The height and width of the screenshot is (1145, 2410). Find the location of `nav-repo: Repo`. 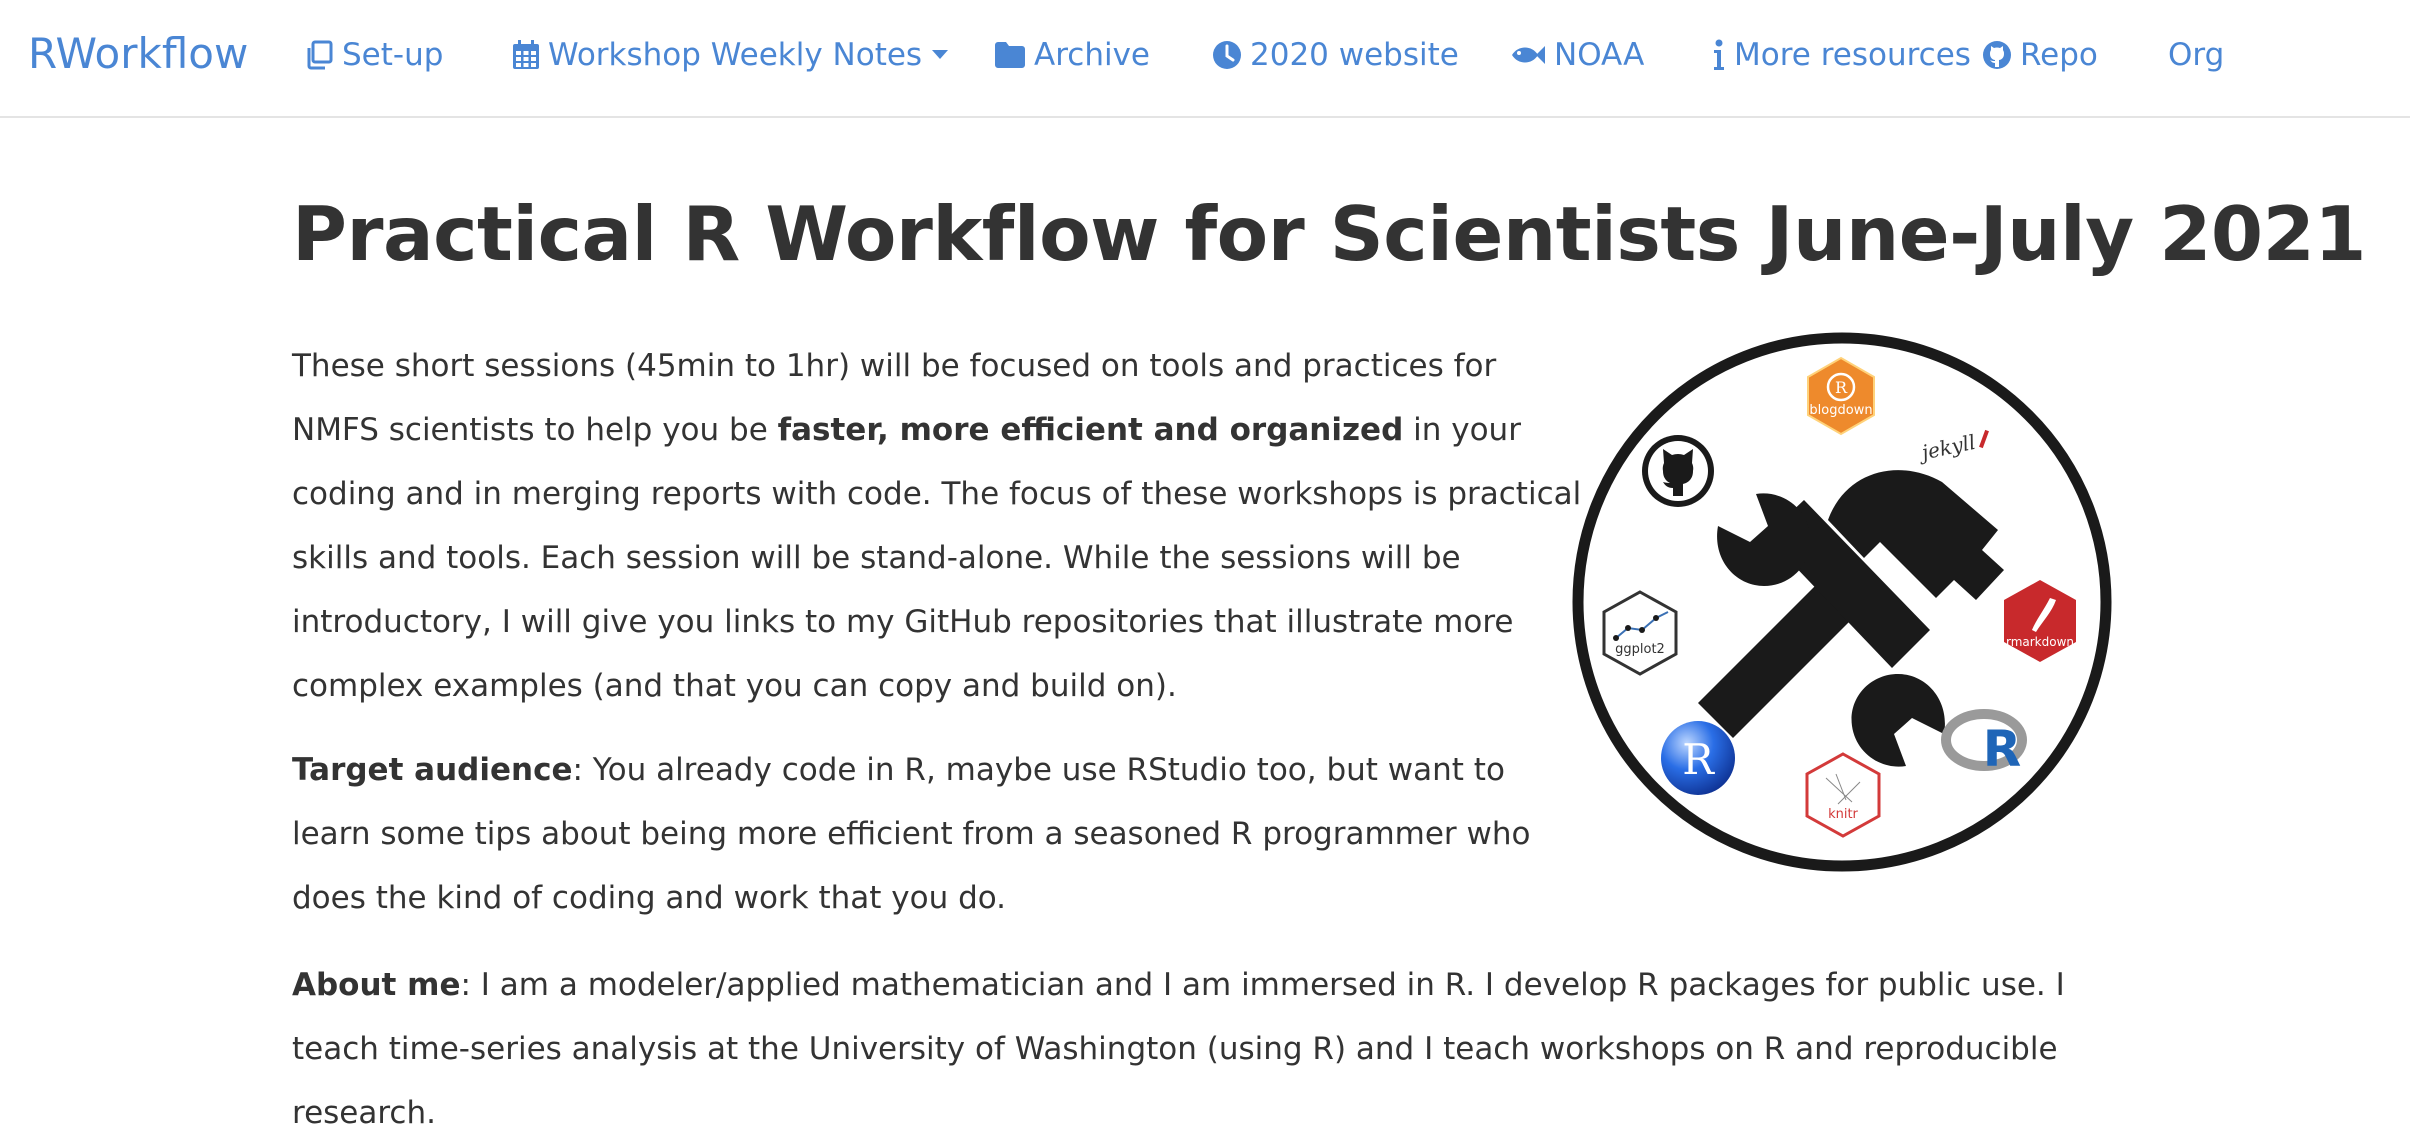

nav-repo: Repo is located at coordinates (2040, 55).